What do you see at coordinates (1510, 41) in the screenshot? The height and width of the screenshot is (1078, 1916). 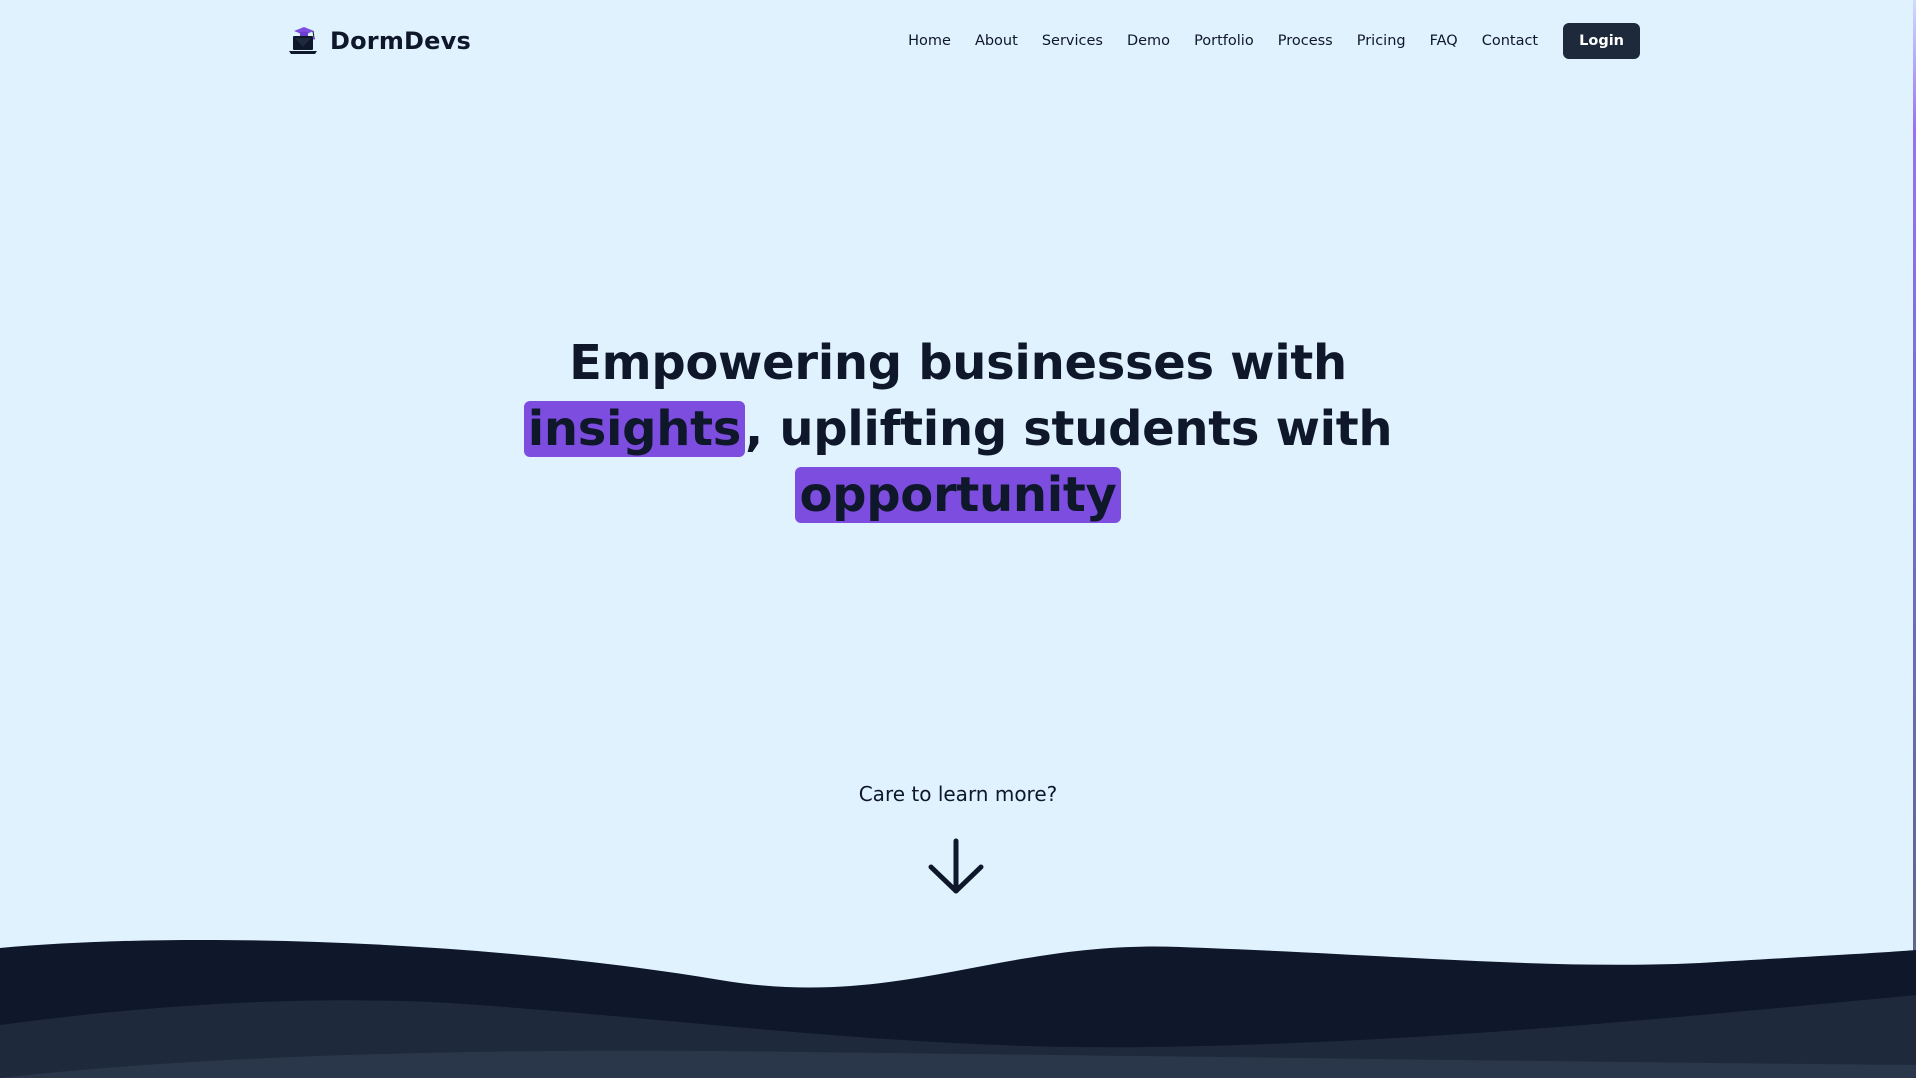 I see `nav-link-contact: Contact` at bounding box center [1510, 41].